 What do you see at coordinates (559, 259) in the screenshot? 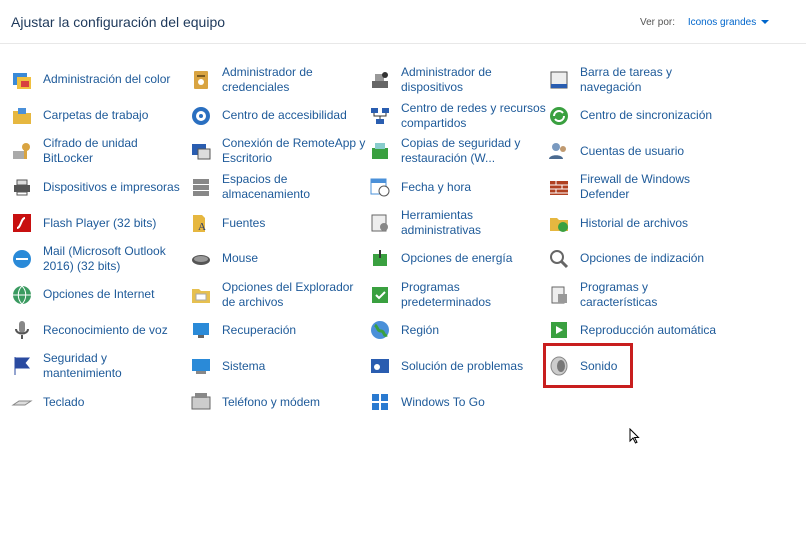
I see `indexing-options-icon` at bounding box center [559, 259].